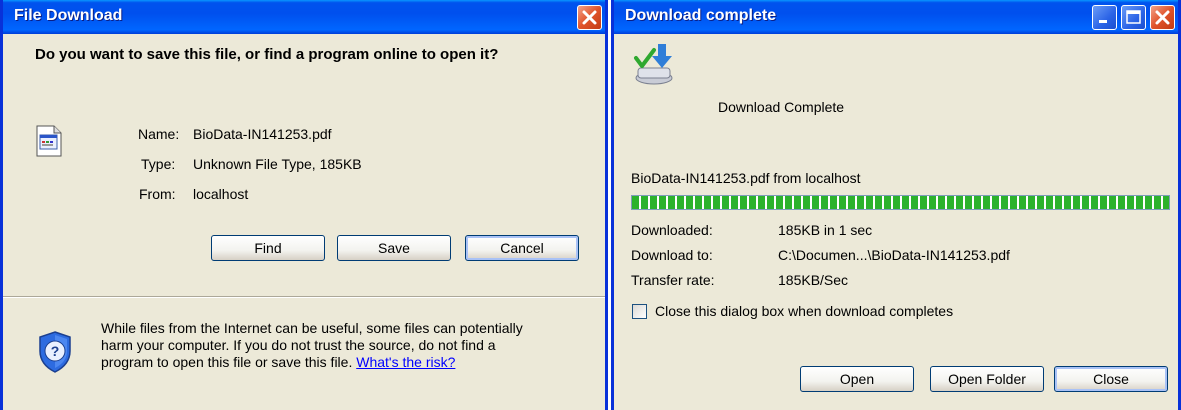 Image resolution: width=1181 pixels, height=410 pixels. What do you see at coordinates (522, 248) in the screenshot?
I see `cancel-button: Cancel` at bounding box center [522, 248].